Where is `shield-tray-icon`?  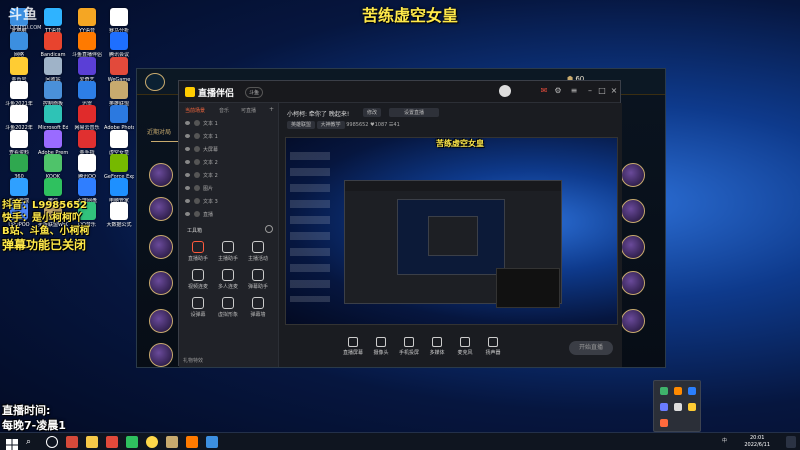 shield-tray-icon is located at coordinates (664, 407).